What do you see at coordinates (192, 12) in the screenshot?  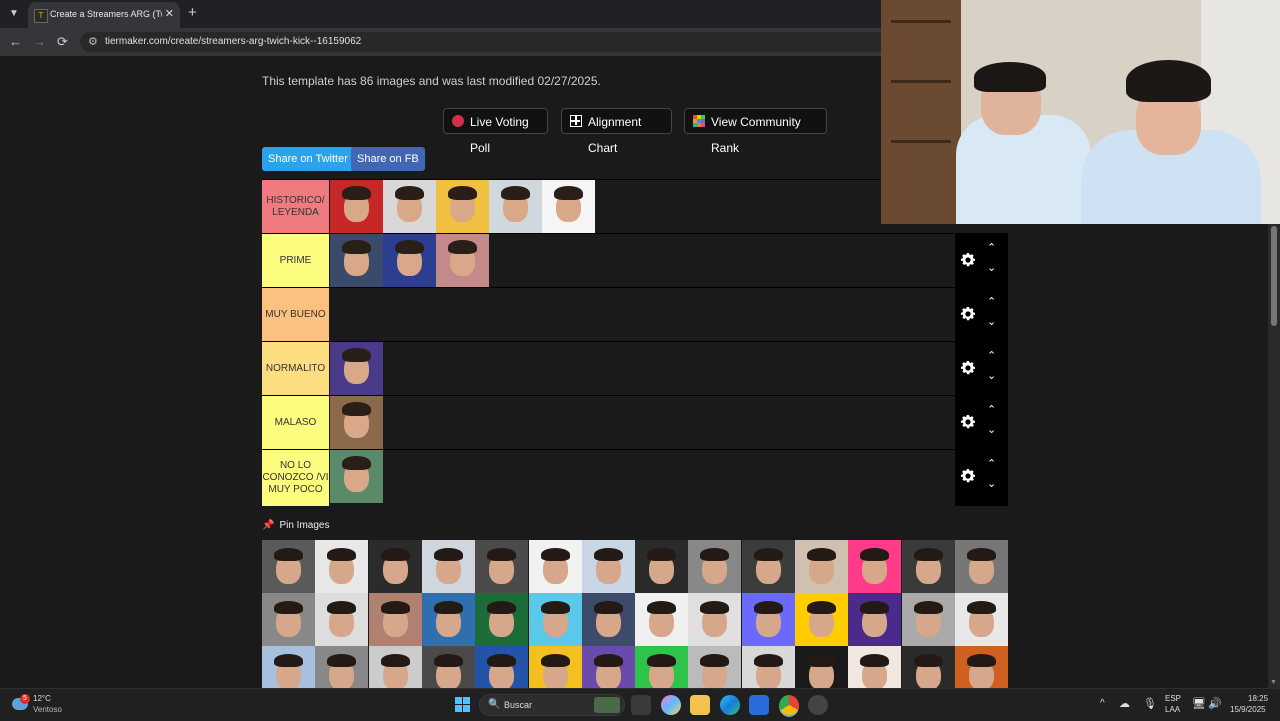 I see `new-tab-icon: +` at bounding box center [192, 12].